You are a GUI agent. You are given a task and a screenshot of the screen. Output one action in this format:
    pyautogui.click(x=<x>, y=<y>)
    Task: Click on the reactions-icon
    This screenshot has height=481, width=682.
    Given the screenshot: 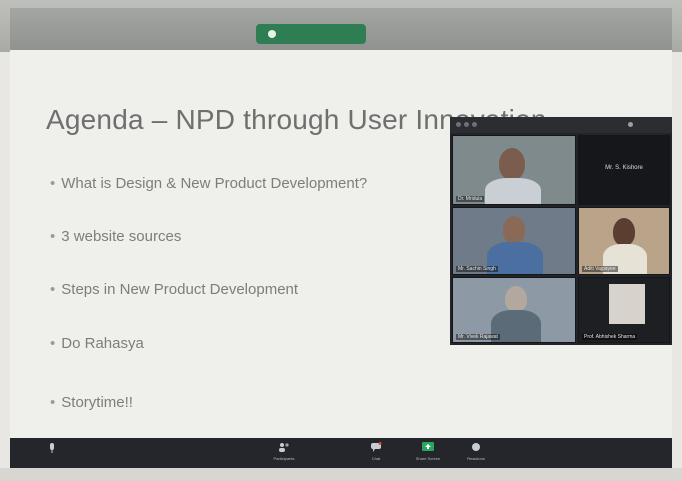 What is the action you would take?
    pyautogui.click(x=476, y=447)
    